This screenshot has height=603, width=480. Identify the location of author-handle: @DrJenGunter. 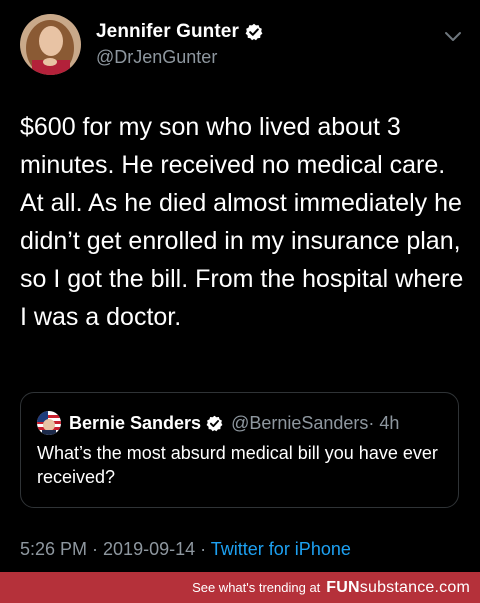
(156, 57).